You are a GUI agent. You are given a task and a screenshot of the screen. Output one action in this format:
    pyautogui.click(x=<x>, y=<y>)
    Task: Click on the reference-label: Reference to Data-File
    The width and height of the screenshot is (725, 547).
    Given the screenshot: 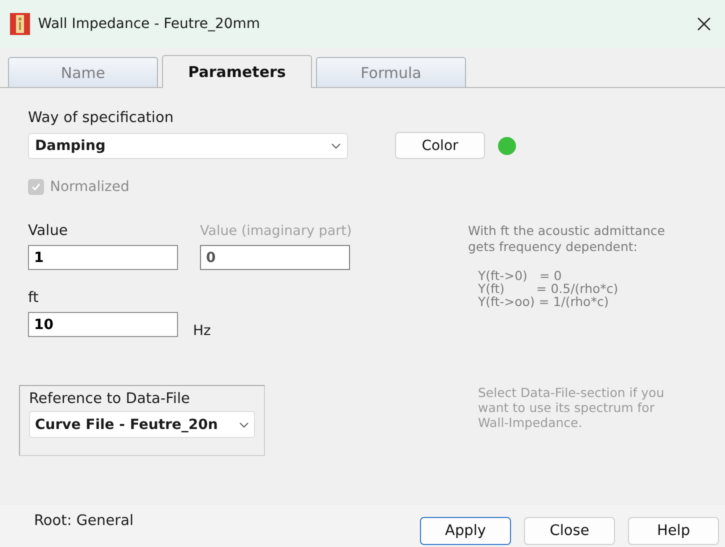 What is the action you would take?
    pyautogui.click(x=110, y=399)
    